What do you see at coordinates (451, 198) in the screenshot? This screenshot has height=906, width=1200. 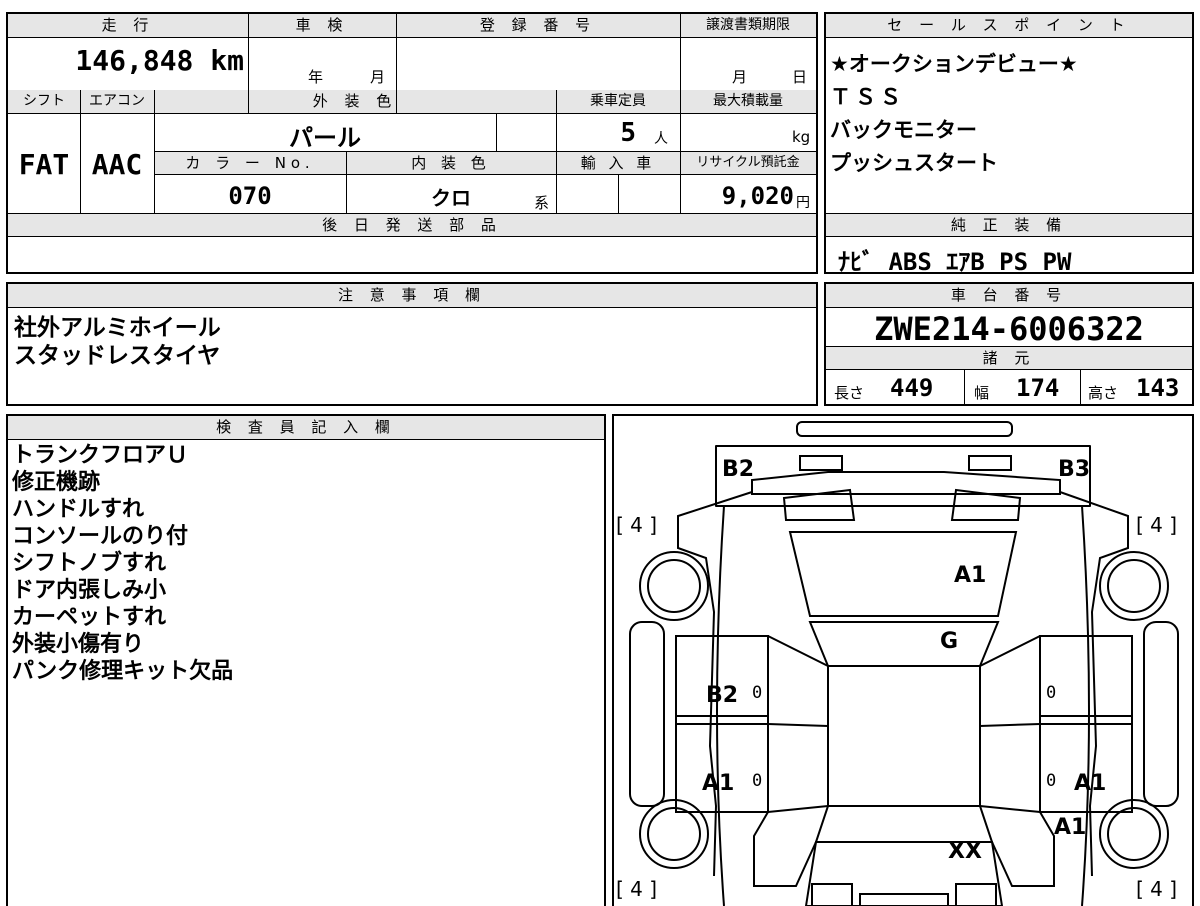 I see `interior-color-value: クロ` at bounding box center [451, 198].